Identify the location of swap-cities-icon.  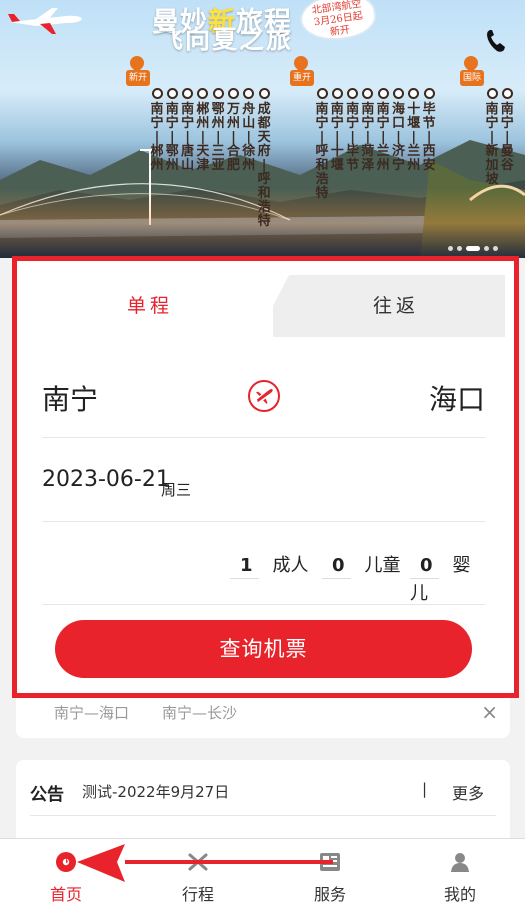
(264, 396).